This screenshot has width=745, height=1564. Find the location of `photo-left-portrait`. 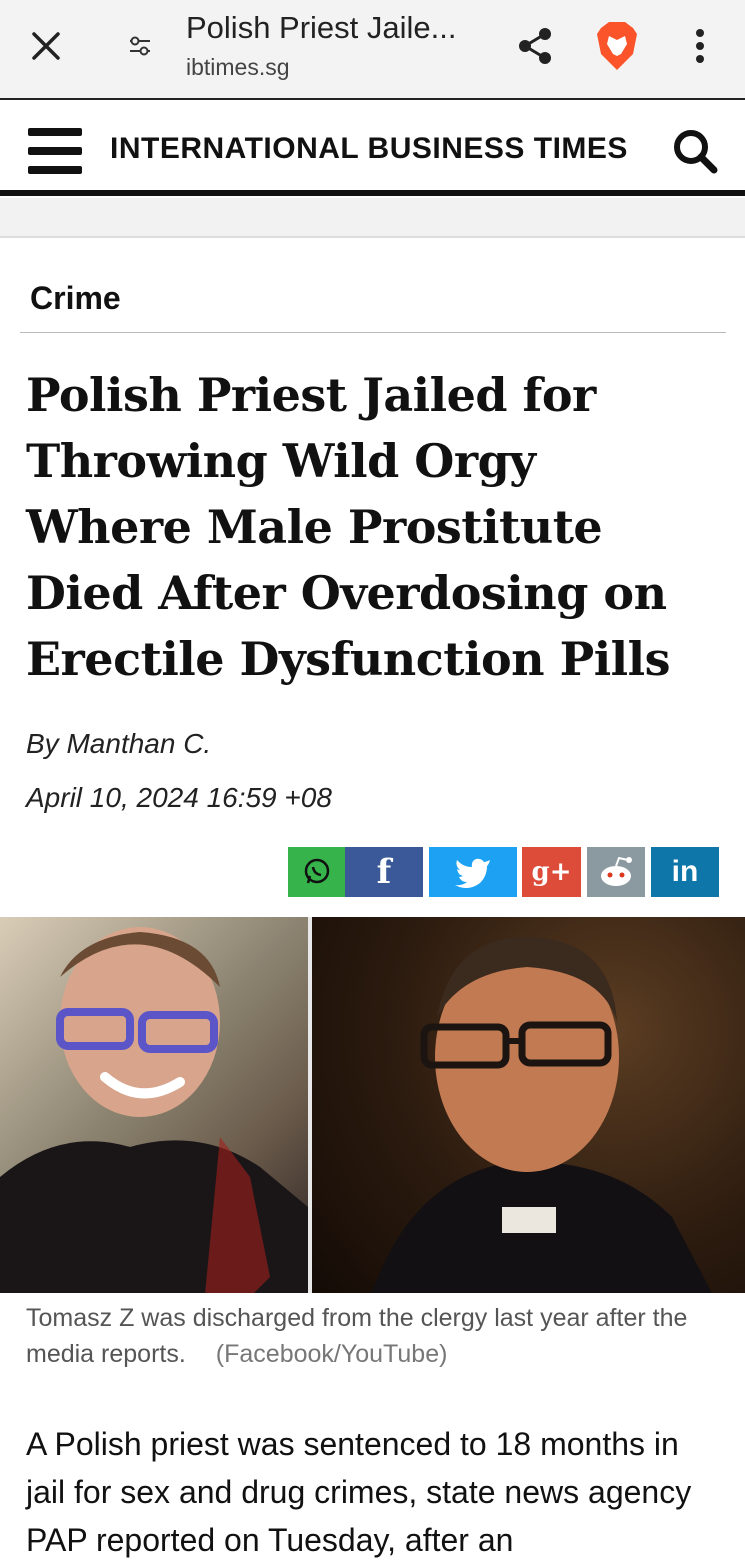

photo-left-portrait is located at coordinates (154, 1105).